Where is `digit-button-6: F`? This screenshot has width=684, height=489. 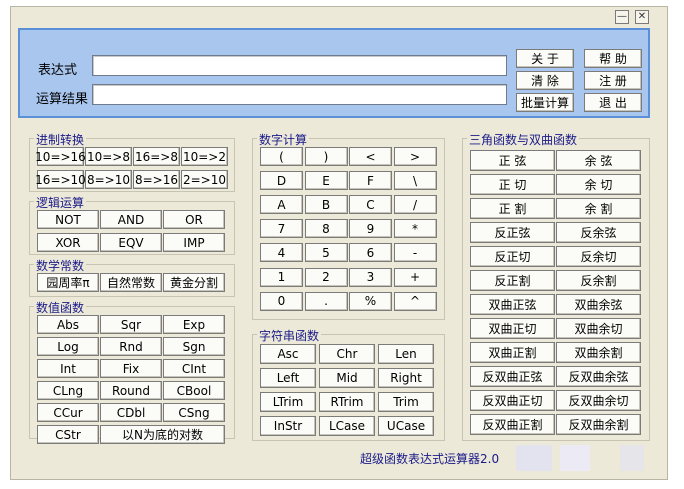 digit-button-6: F is located at coordinates (370, 181).